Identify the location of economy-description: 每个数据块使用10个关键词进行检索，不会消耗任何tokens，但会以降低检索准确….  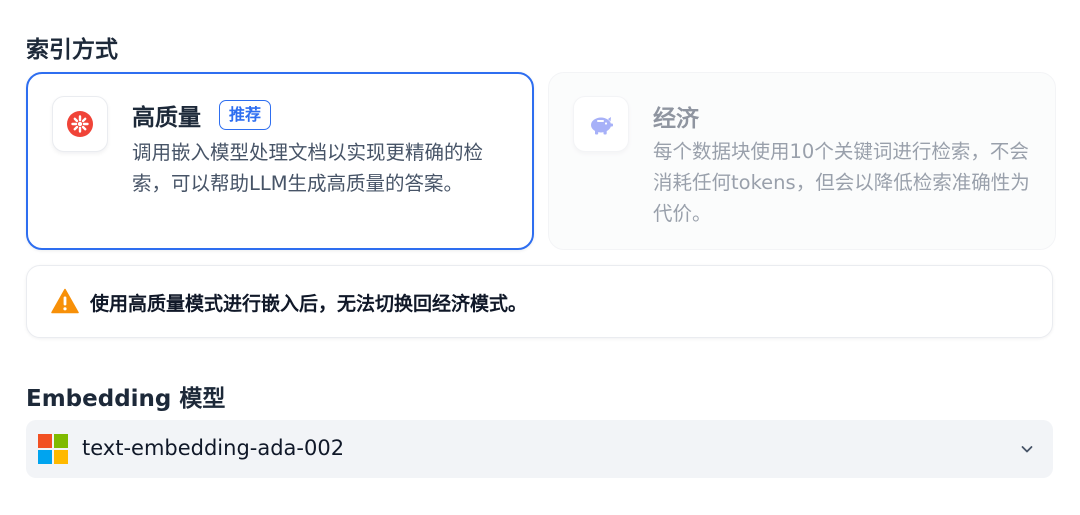
(841, 182).